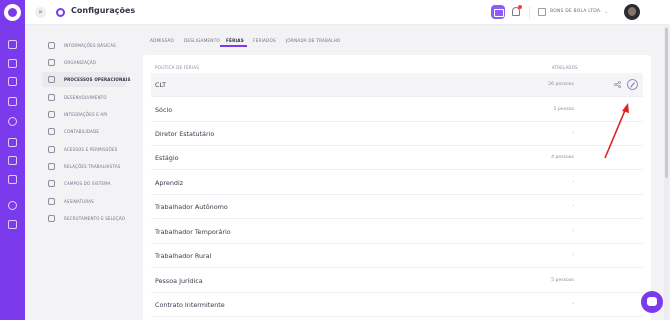  Describe the element at coordinates (652, 302) in the screenshot. I see `support-chat-button` at that location.